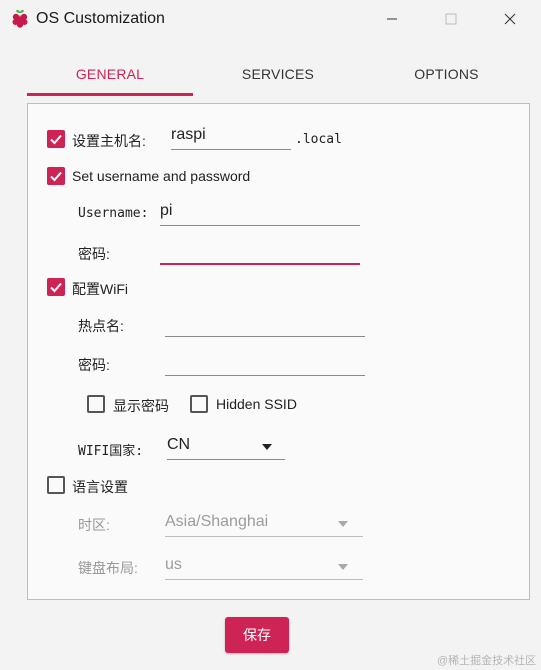 This screenshot has height=670, width=541. Describe the element at coordinates (110, 74) in the screenshot. I see `tab-general: GENERAL` at that location.